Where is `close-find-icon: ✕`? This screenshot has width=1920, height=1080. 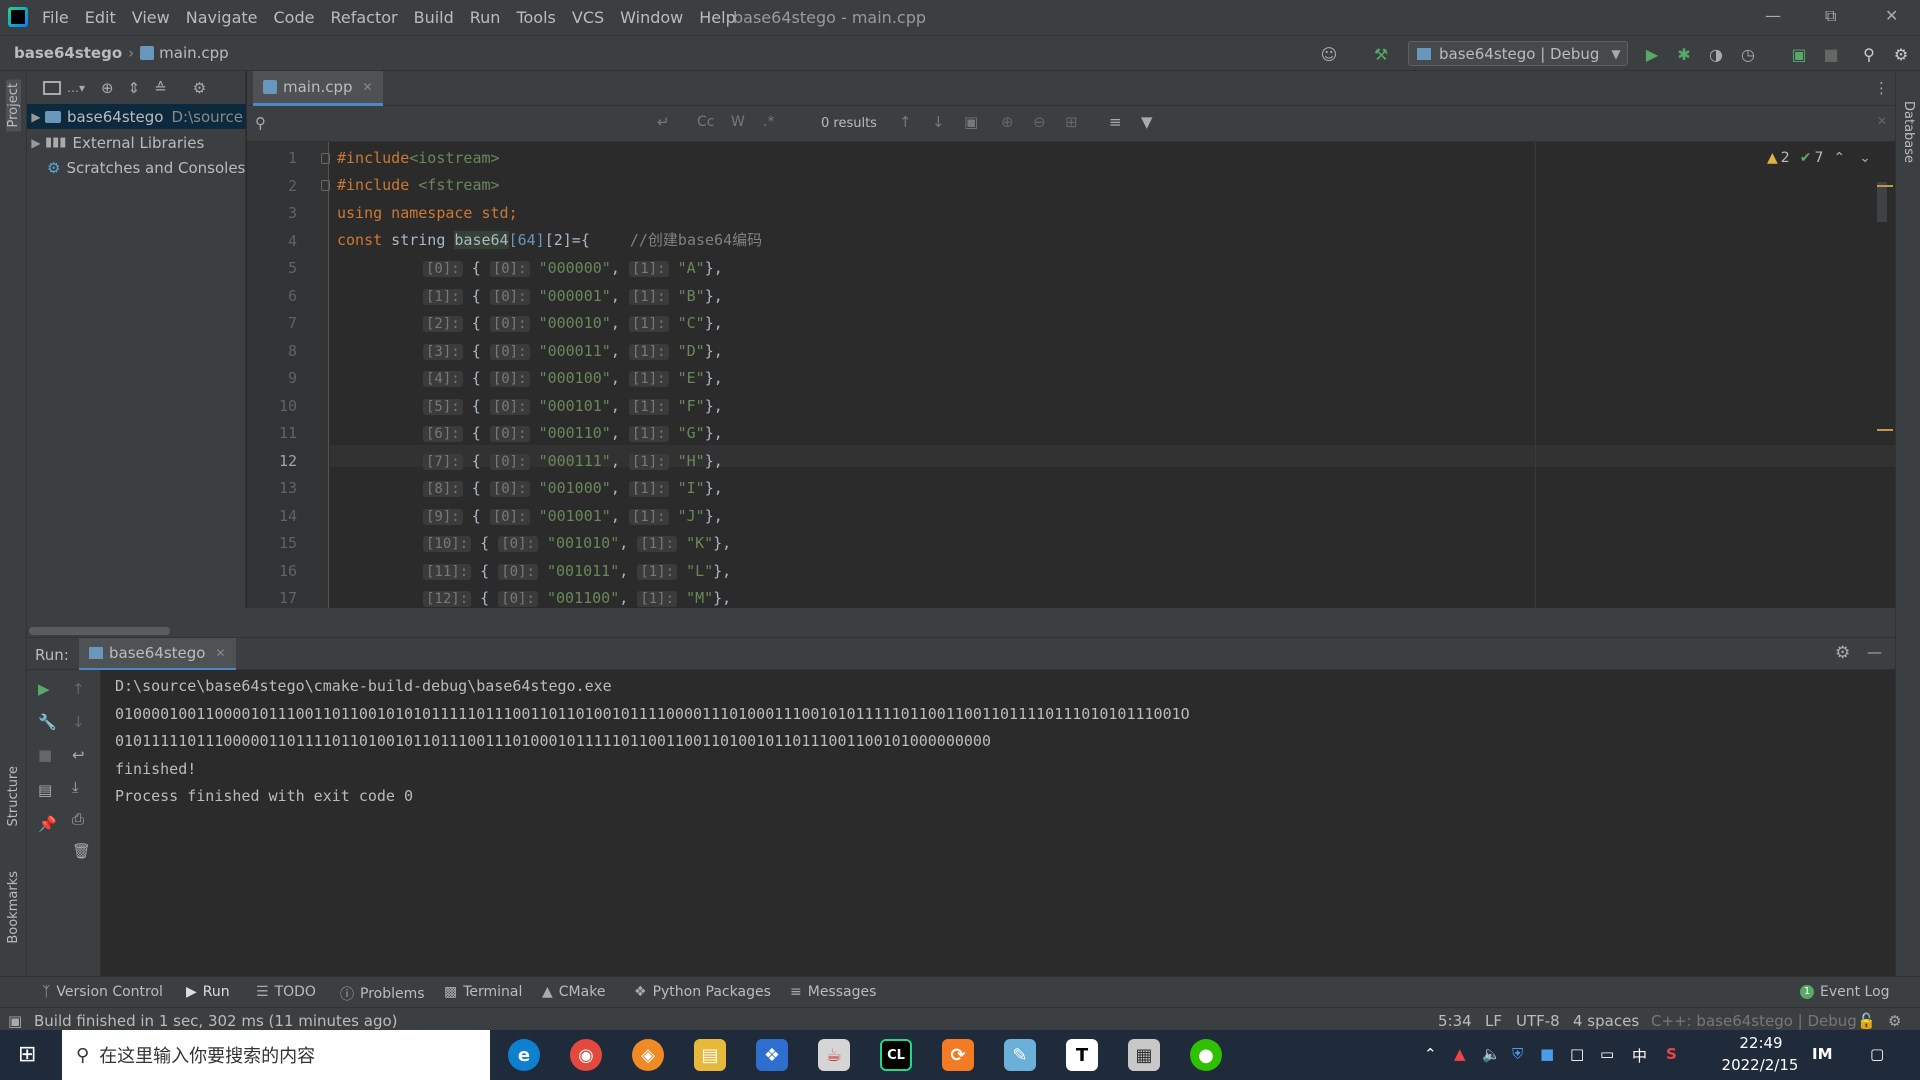 close-find-icon: ✕ is located at coordinates (1882, 121).